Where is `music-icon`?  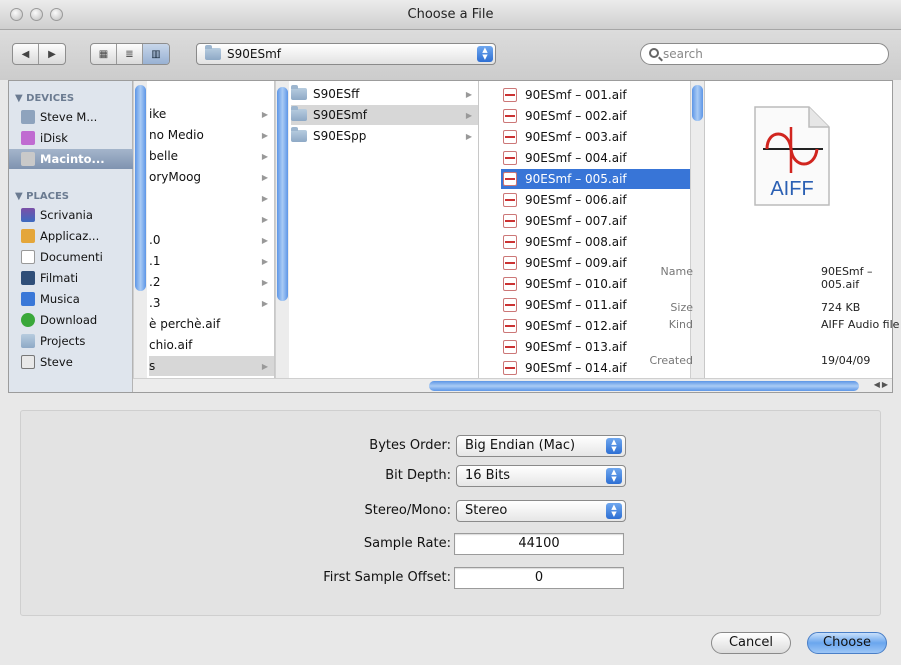 music-icon is located at coordinates (28, 299).